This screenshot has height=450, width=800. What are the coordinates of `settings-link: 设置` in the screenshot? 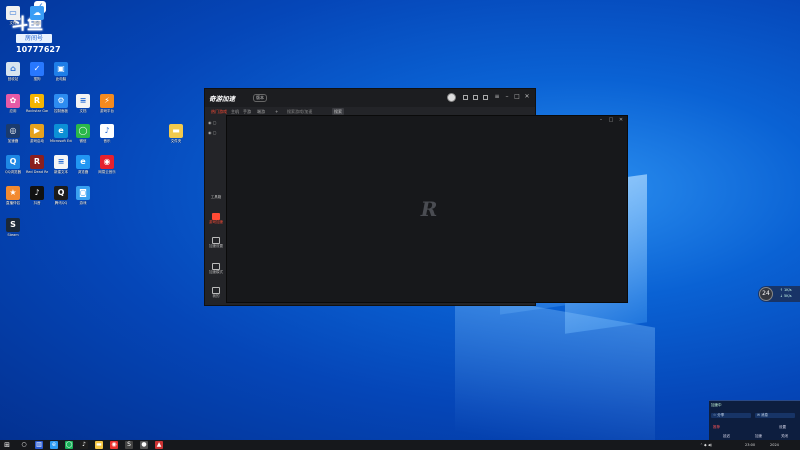 It's located at (782, 427).